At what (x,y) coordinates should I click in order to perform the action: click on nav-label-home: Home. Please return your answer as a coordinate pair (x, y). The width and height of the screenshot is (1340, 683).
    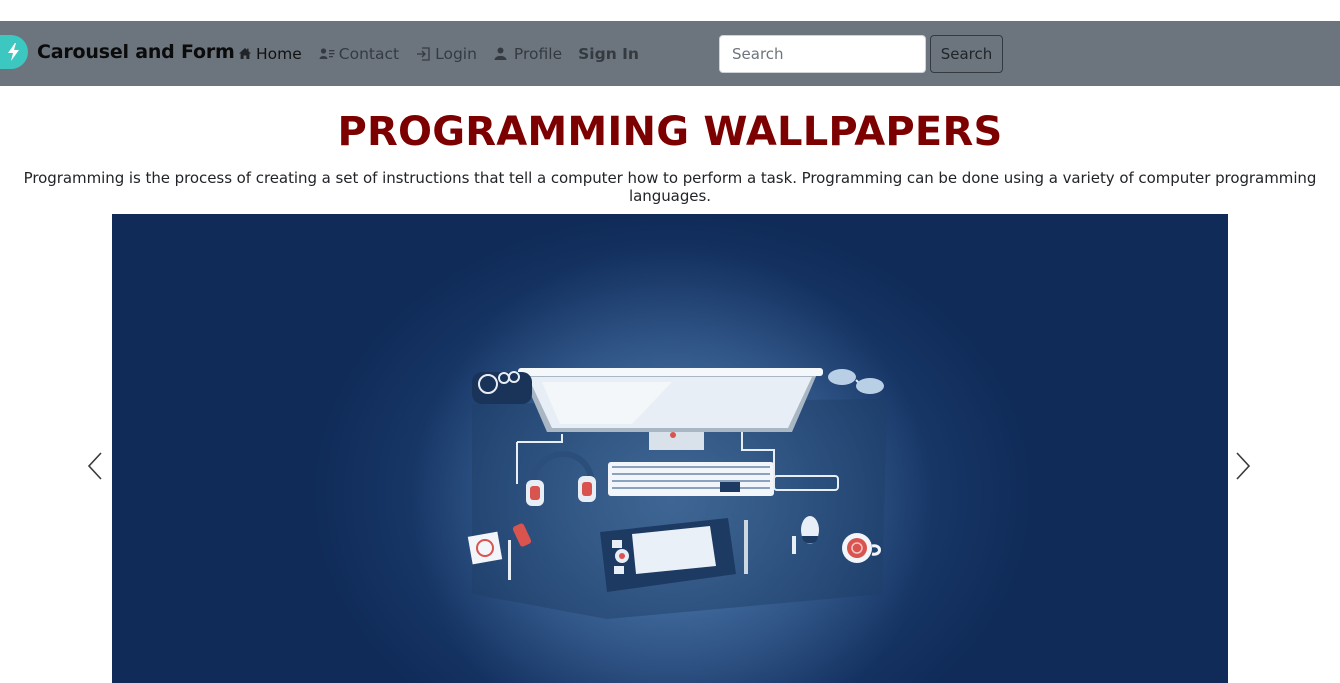
    Looking at the image, I should click on (279, 53).